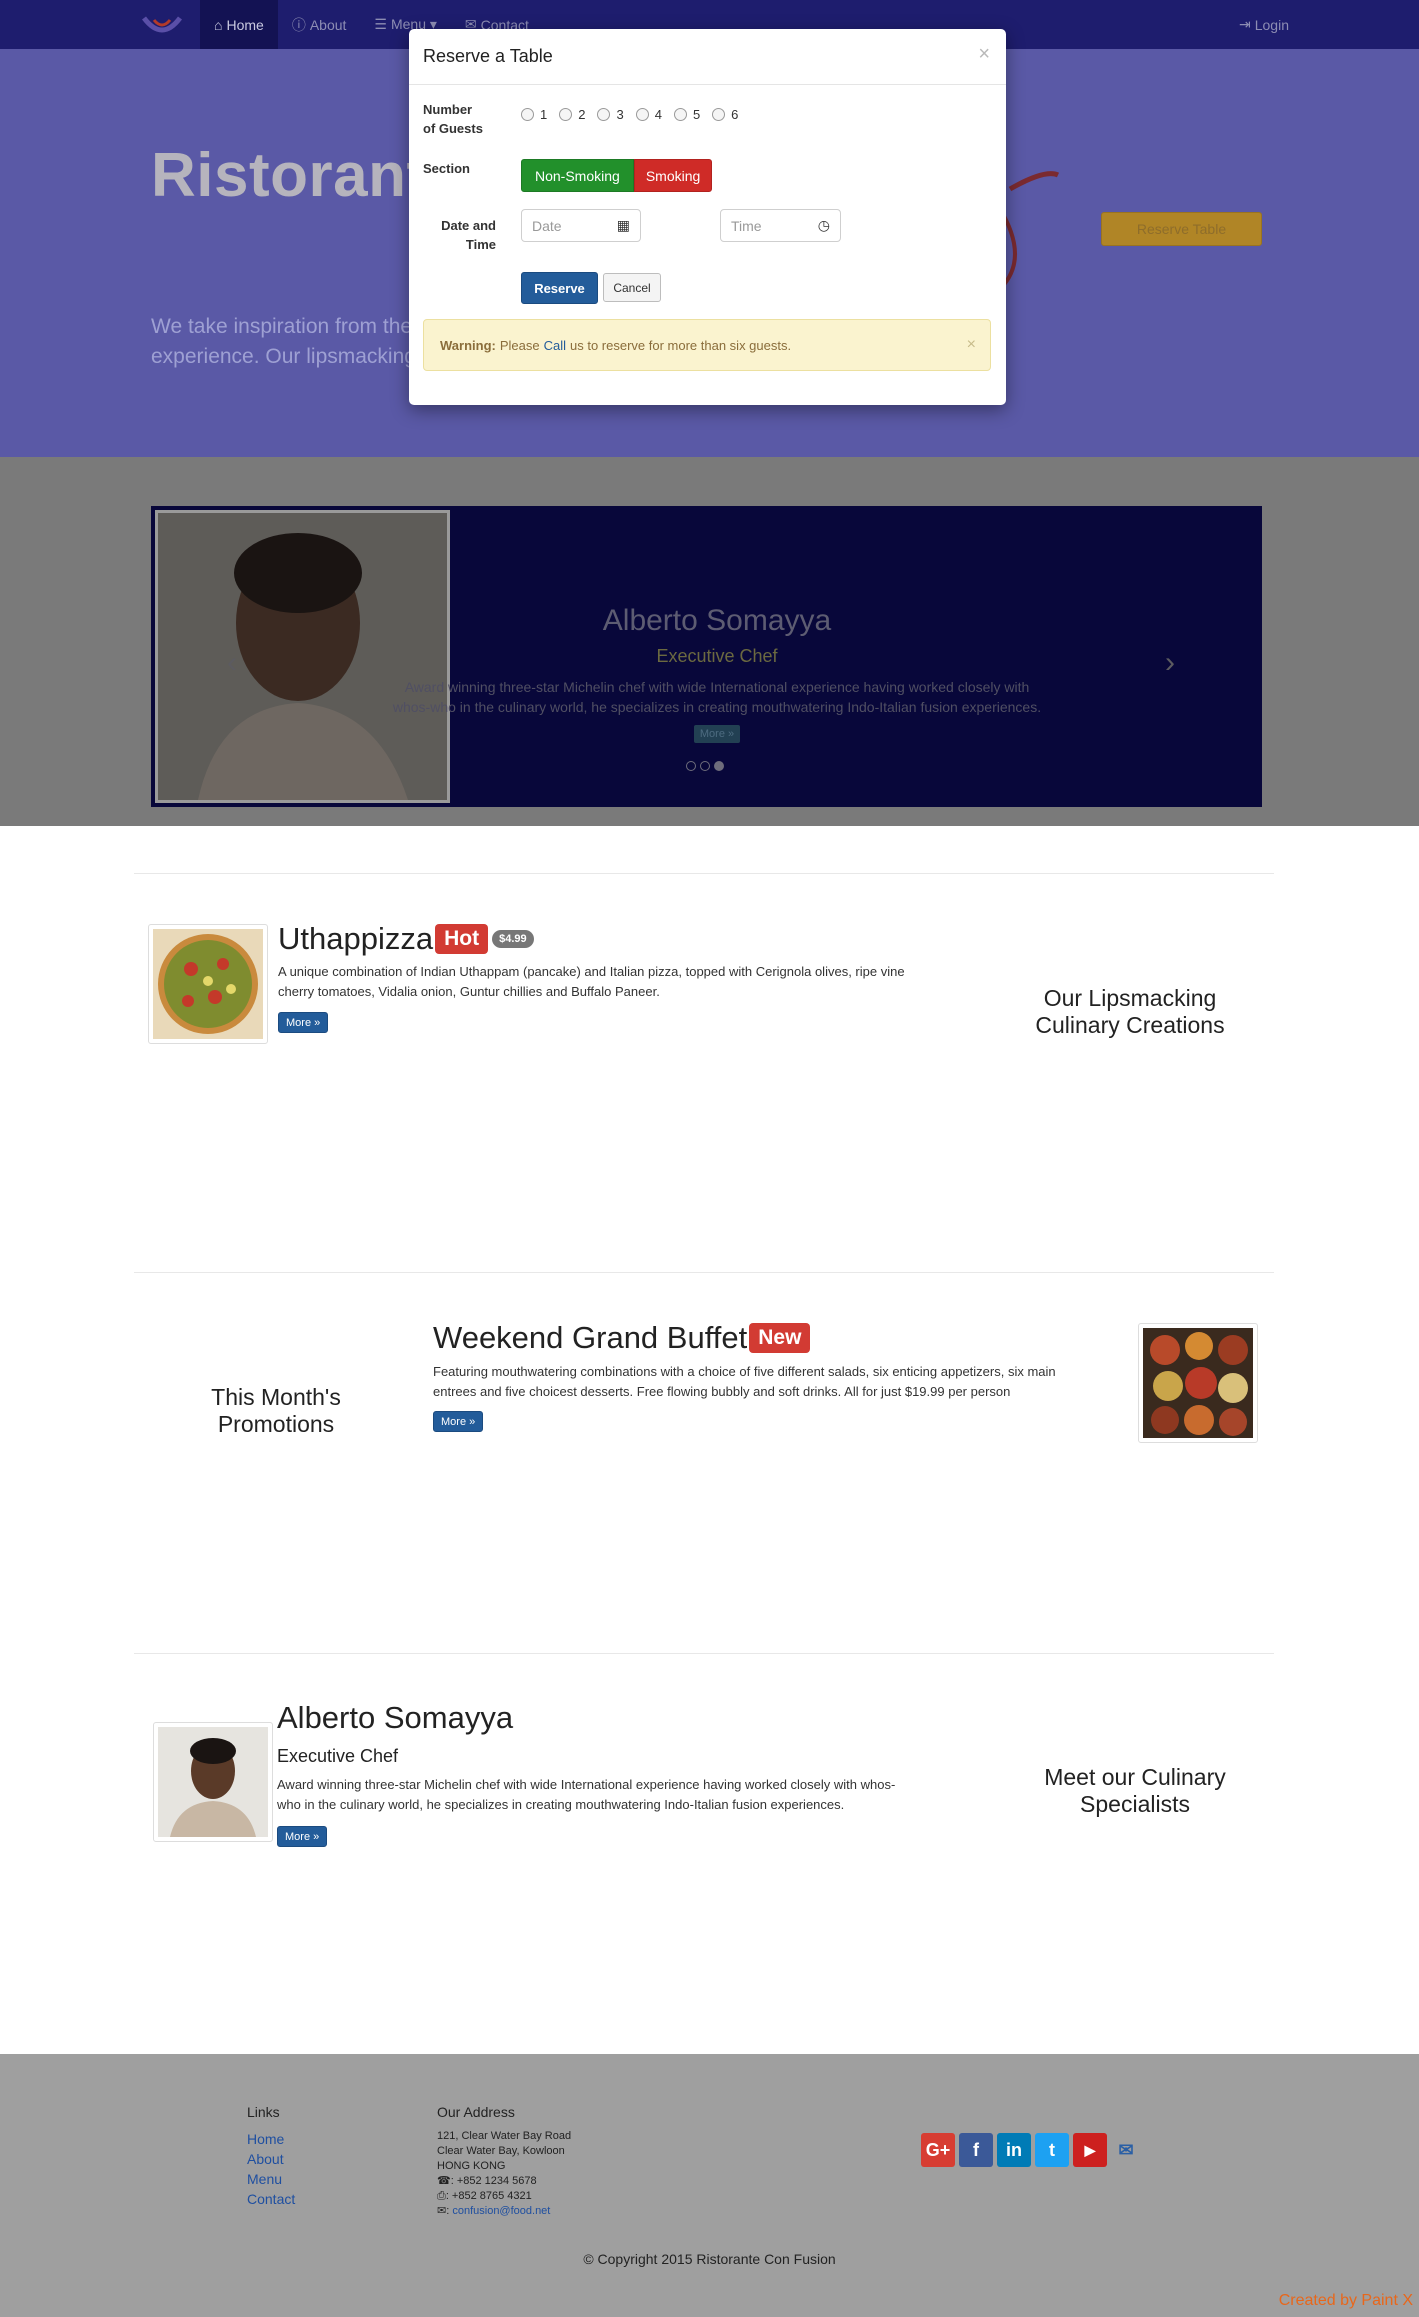  What do you see at coordinates (453, 119) in the screenshot?
I see `guests-label: Number of Guests` at bounding box center [453, 119].